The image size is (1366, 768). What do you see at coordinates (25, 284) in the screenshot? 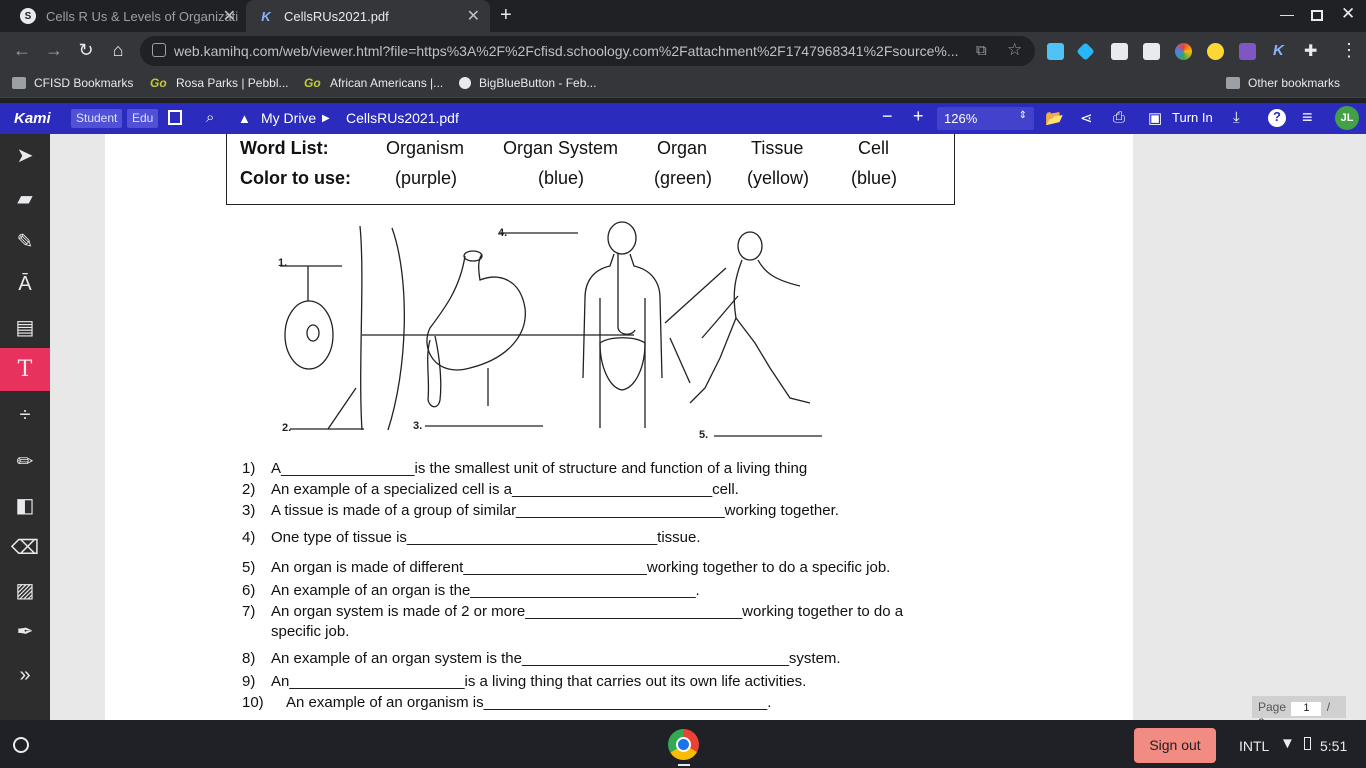
I see `markup-tool-icon: Ā` at bounding box center [25, 284].